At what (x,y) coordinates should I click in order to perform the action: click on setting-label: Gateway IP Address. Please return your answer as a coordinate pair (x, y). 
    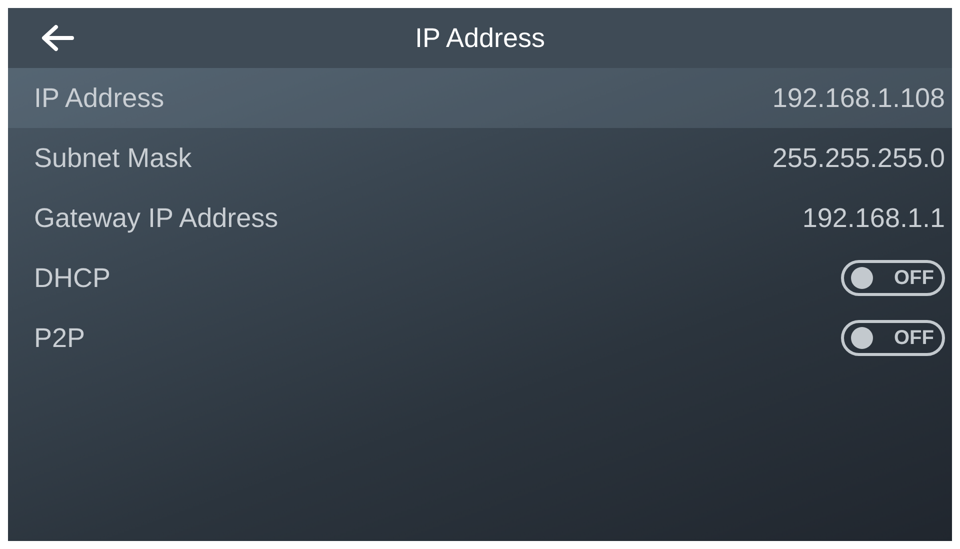
    Looking at the image, I should click on (156, 218).